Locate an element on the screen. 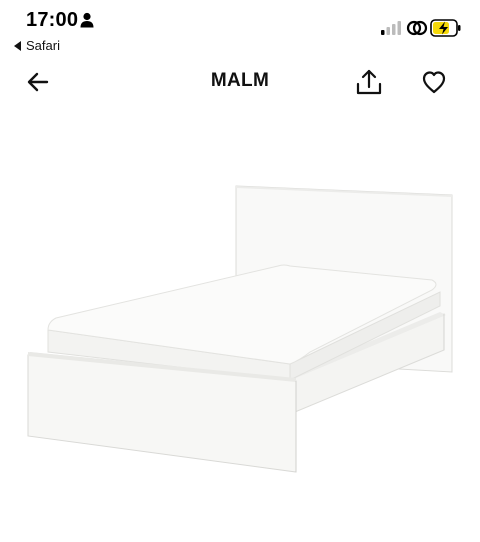 Image resolution: width=480 pixels, height=542 pixels. back-caret-icon is located at coordinates (17, 45).